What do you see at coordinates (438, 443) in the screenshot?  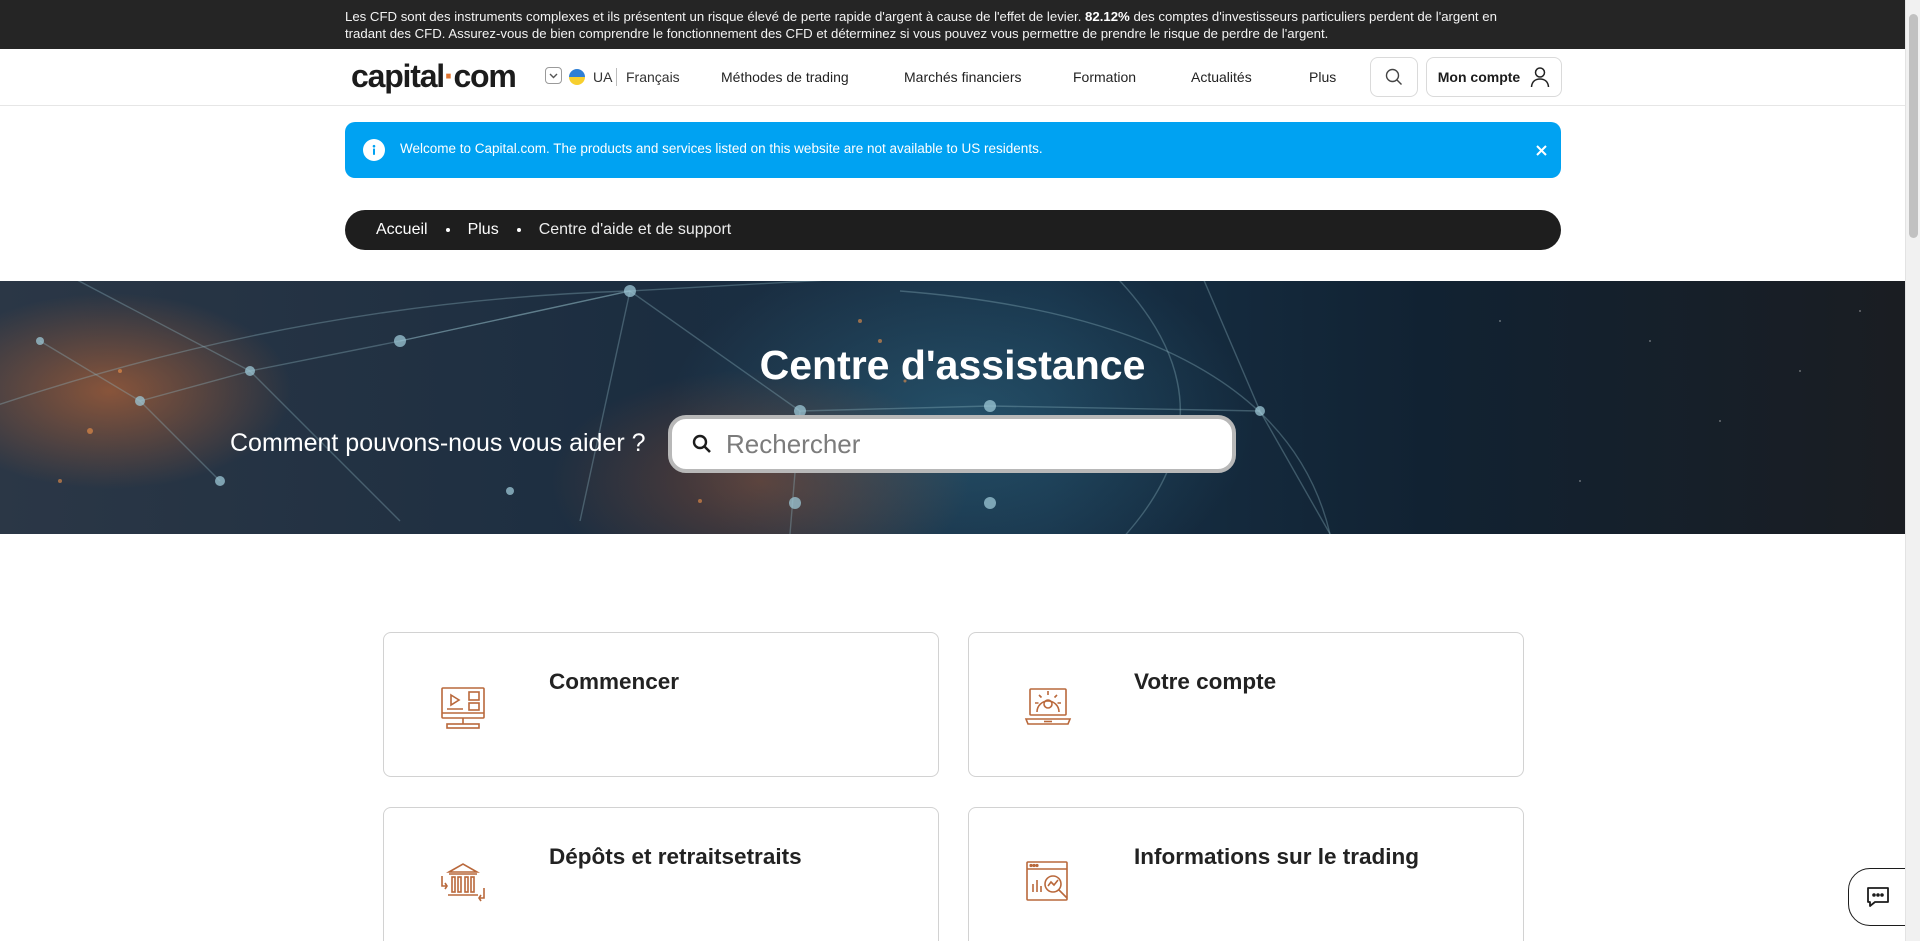 I see `help-question: Comment pouvons-nous vous aider ?` at bounding box center [438, 443].